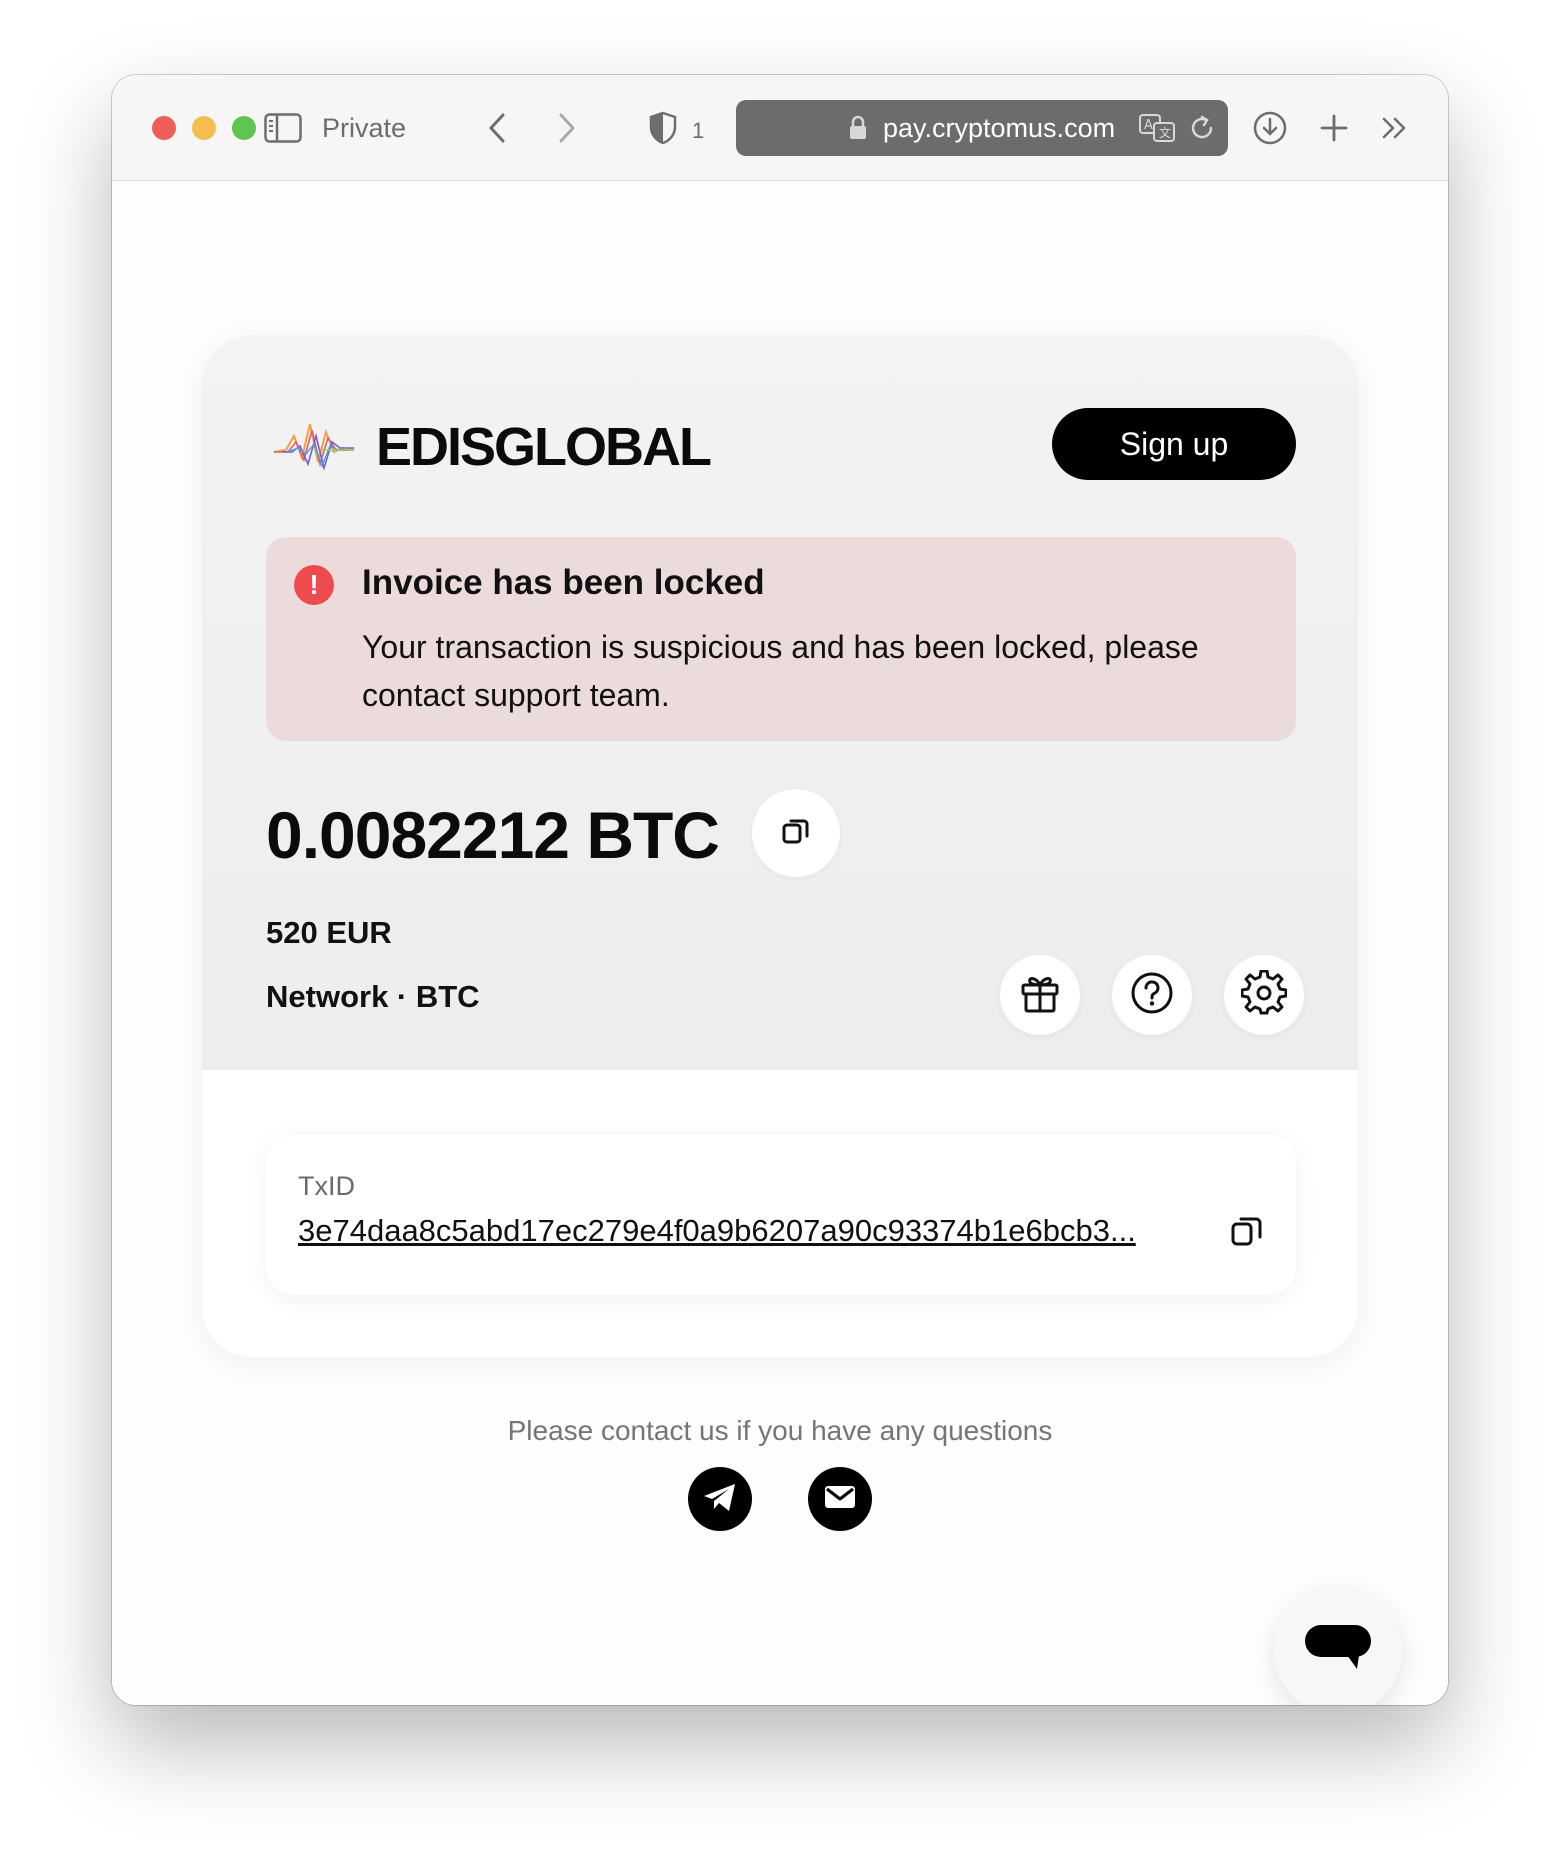 The image size is (1560, 1854). Describe the element at coordinates (1247, 1234) in the screenshot. I see `copy-txid-icon` at that location.